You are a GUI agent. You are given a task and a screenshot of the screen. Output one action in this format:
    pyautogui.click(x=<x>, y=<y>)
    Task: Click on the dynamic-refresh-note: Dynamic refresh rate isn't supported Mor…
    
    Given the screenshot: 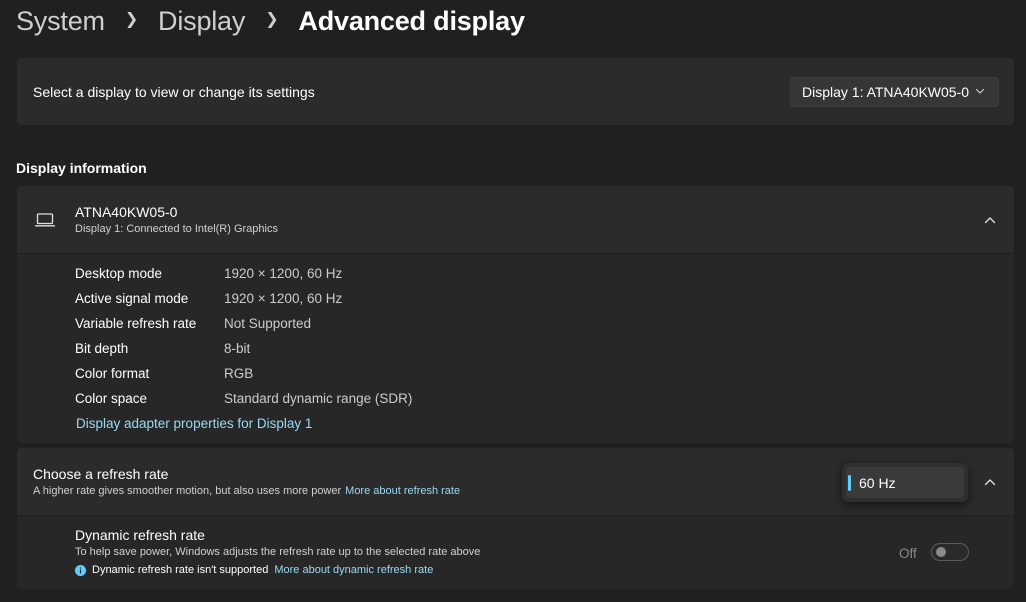 What is the action you would take?
    pyautogui.click(x=254, y=570)
    